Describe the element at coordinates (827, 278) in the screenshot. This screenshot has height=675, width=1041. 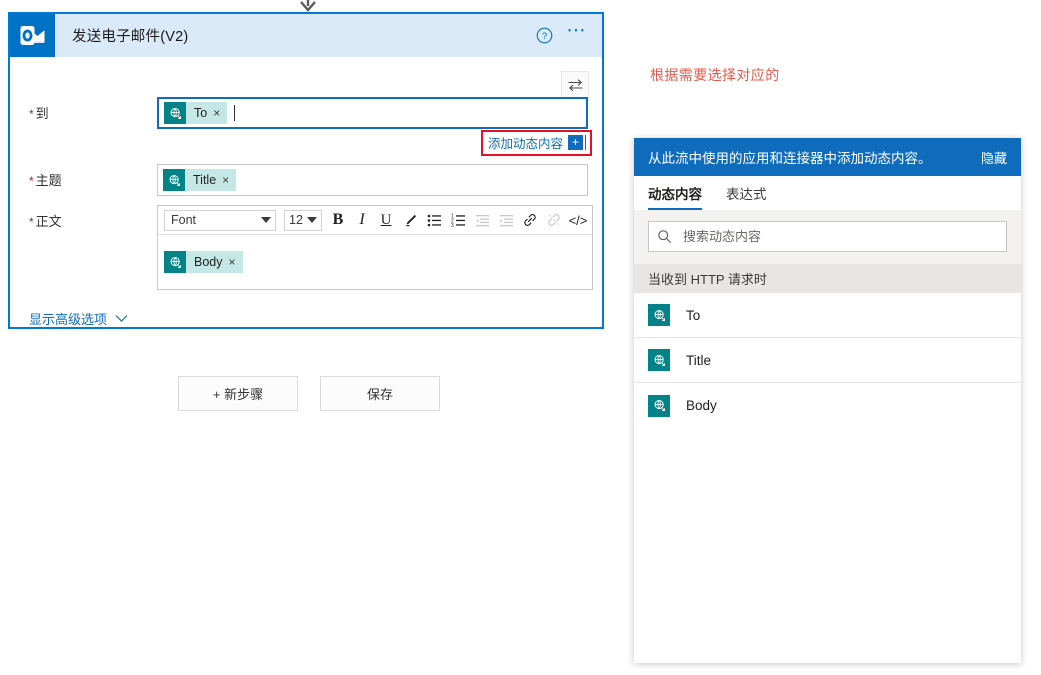
I see `dynamic-content-group-header: 当收到 HTTP 请求时` at that location.